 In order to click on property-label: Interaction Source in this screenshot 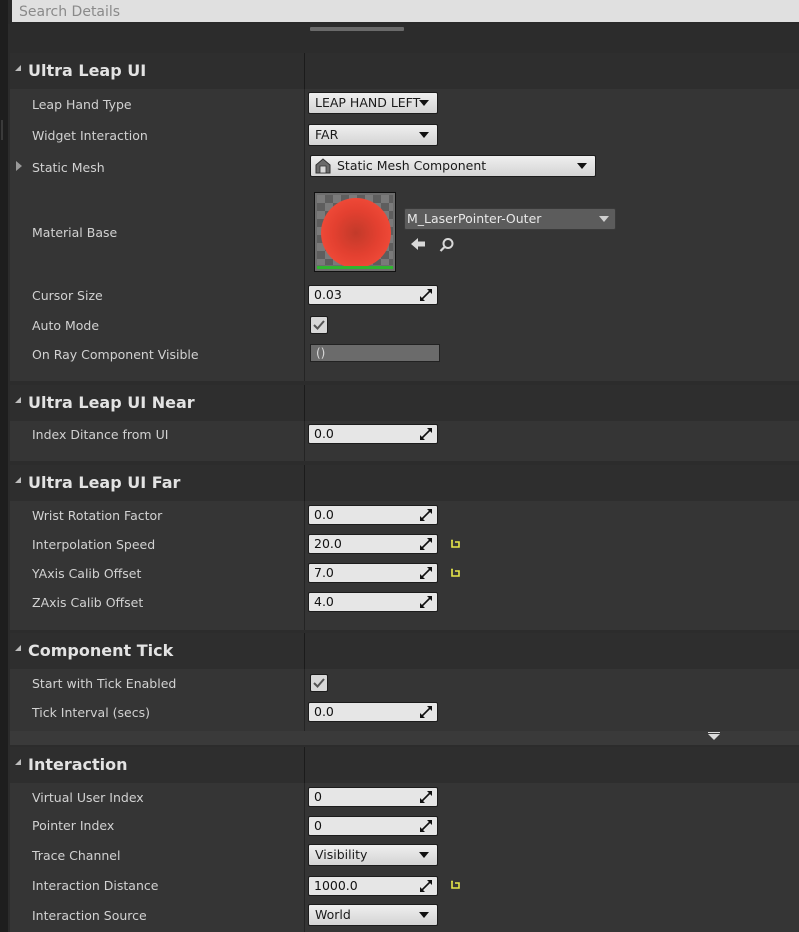, I will do `click(89, 915)`.